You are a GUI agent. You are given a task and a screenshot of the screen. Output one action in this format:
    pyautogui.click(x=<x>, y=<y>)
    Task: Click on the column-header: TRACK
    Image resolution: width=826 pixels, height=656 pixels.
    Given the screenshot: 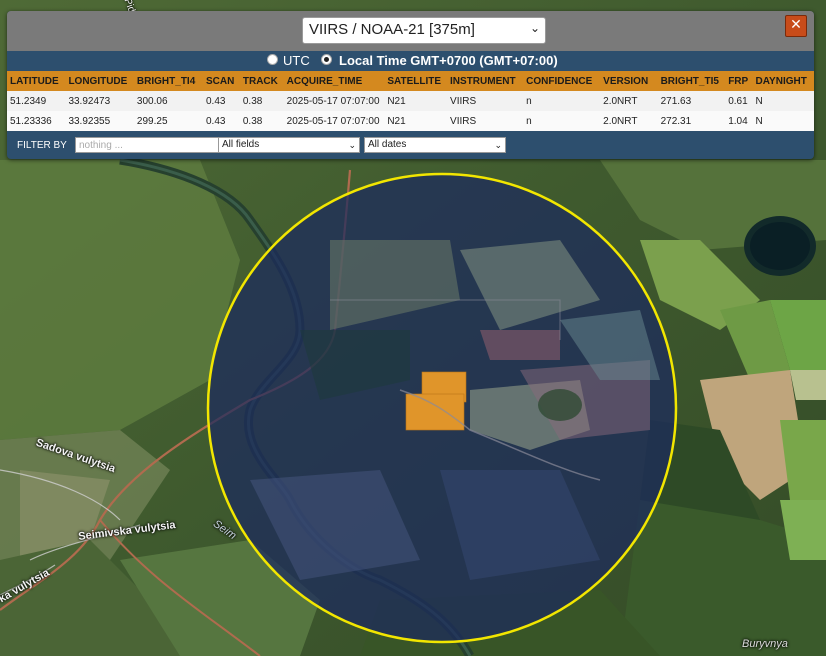 What is the action you would take?
    pyautogui.click(x=261, y=81)
    